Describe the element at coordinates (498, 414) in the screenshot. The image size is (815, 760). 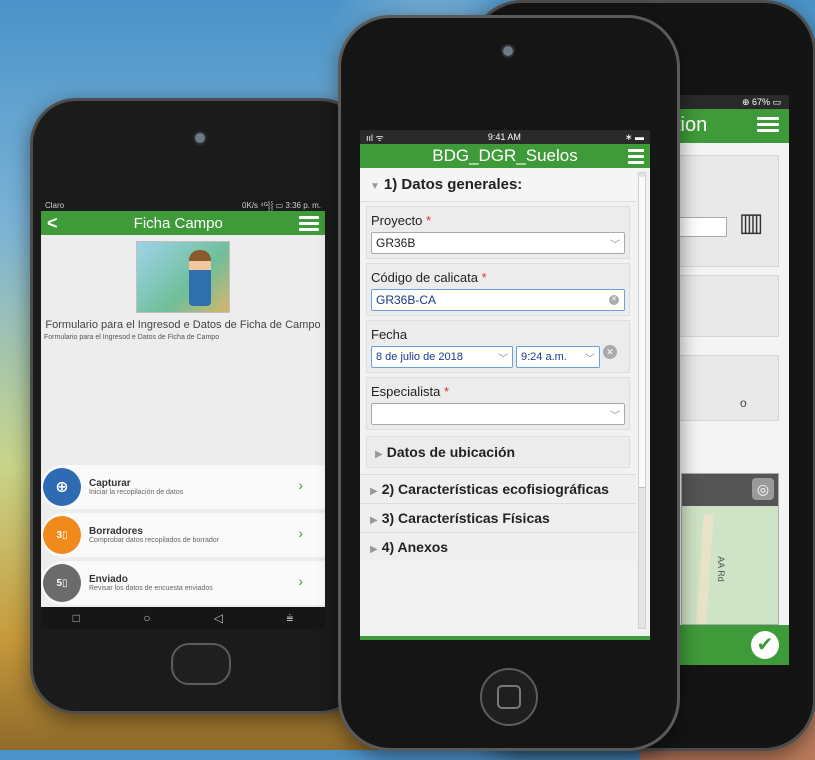
I see `especialista-select: ﹀` at that location.